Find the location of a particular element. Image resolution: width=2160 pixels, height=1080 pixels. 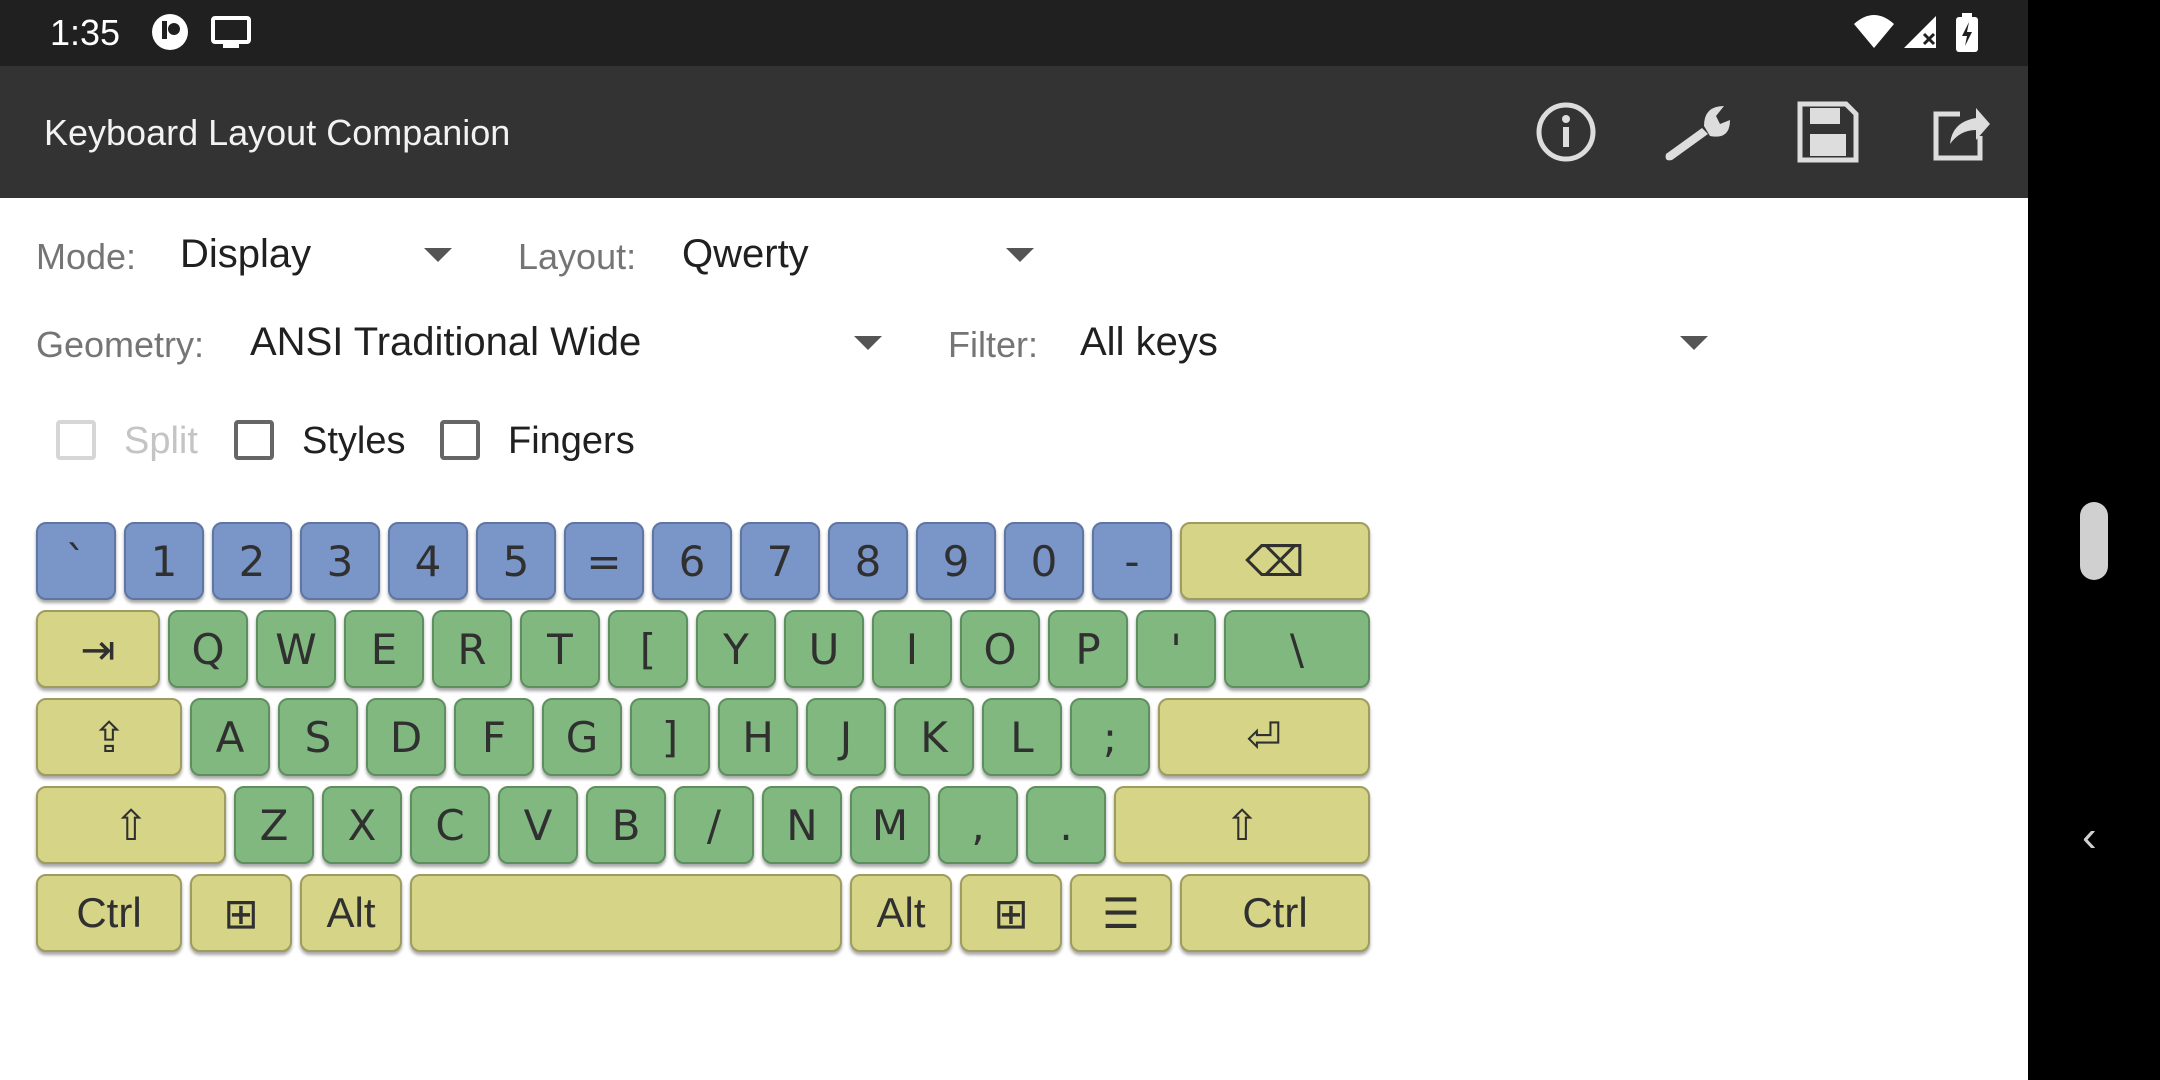

key-symbol-key: - is located at coordinates (1132, 561).